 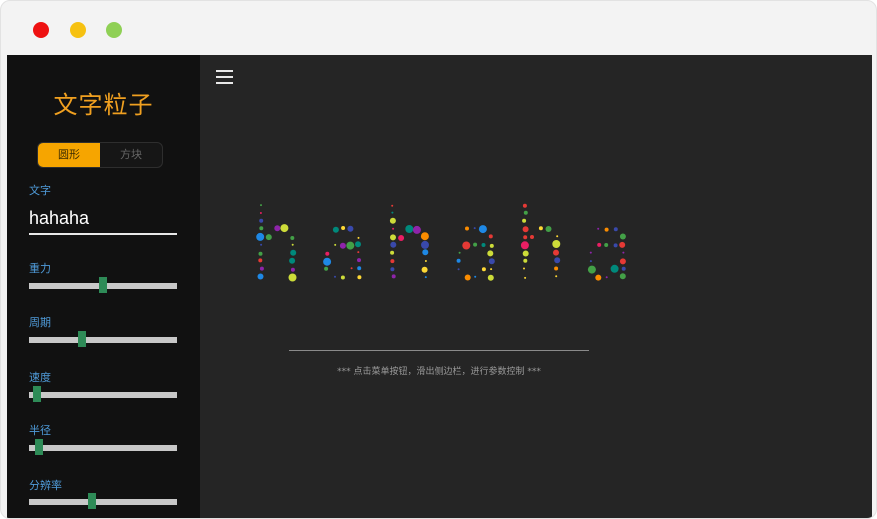 I want to click on gravity-slider, so click(x=103, y=286).